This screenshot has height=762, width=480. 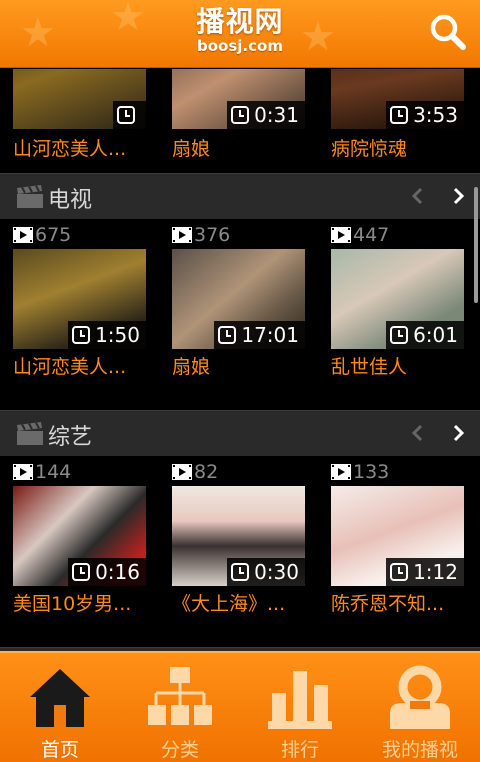 What do you see at coordinates (79, 299) in the screenshot?
I see `video-thumbnail: 1:50` at bounding box center [79, 299].